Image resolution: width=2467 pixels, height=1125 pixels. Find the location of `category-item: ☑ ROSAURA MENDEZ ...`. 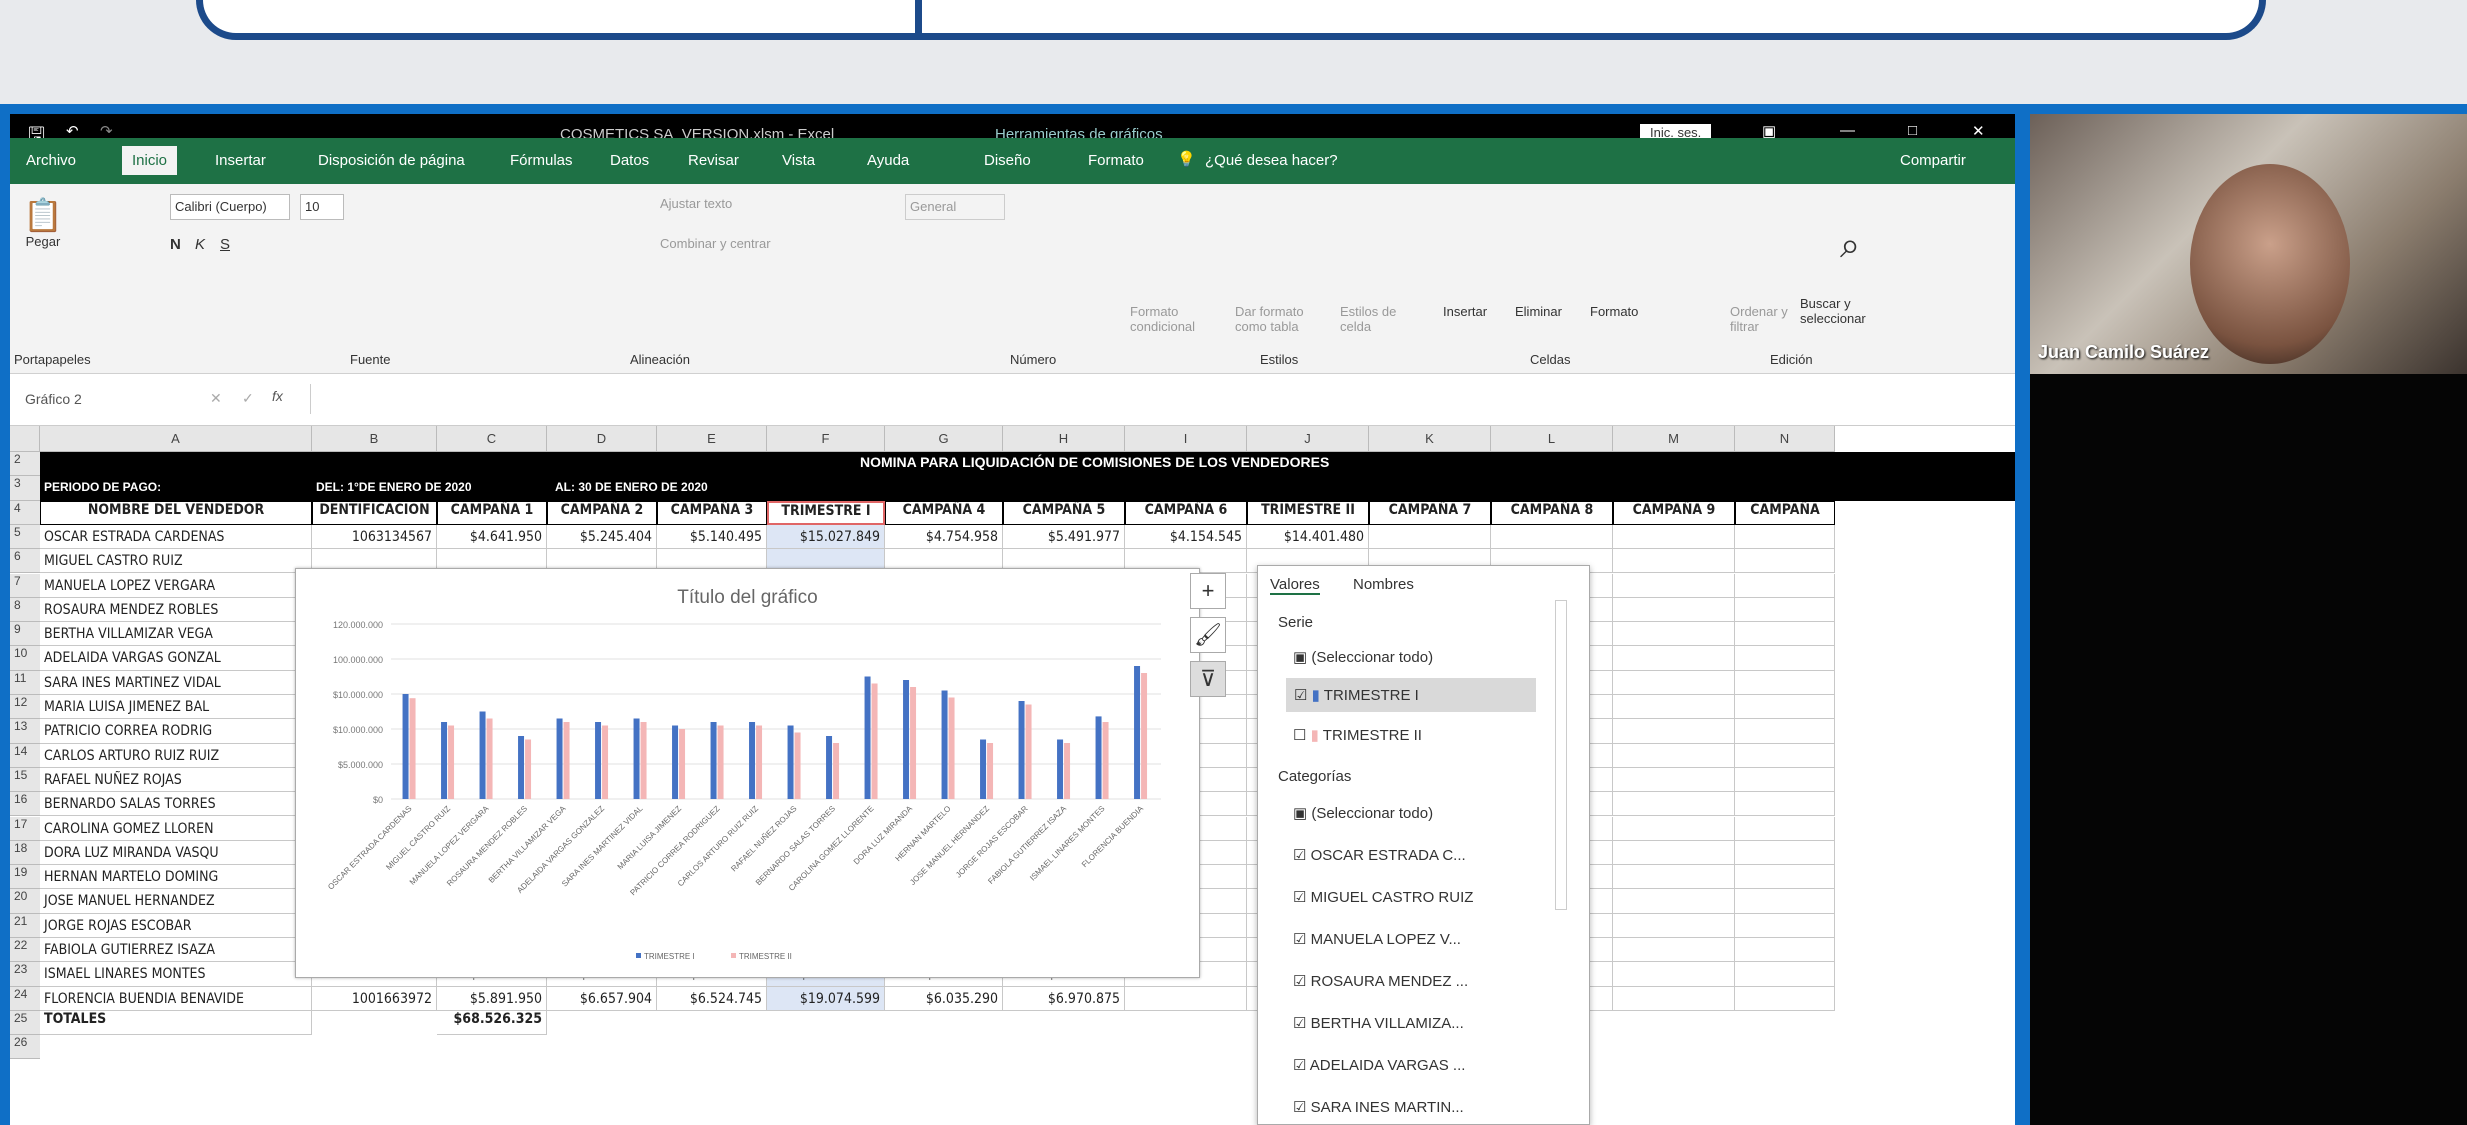

category-item: ☑ ROSAURA MENDEZ ... is located at coordinates (1380, 981).